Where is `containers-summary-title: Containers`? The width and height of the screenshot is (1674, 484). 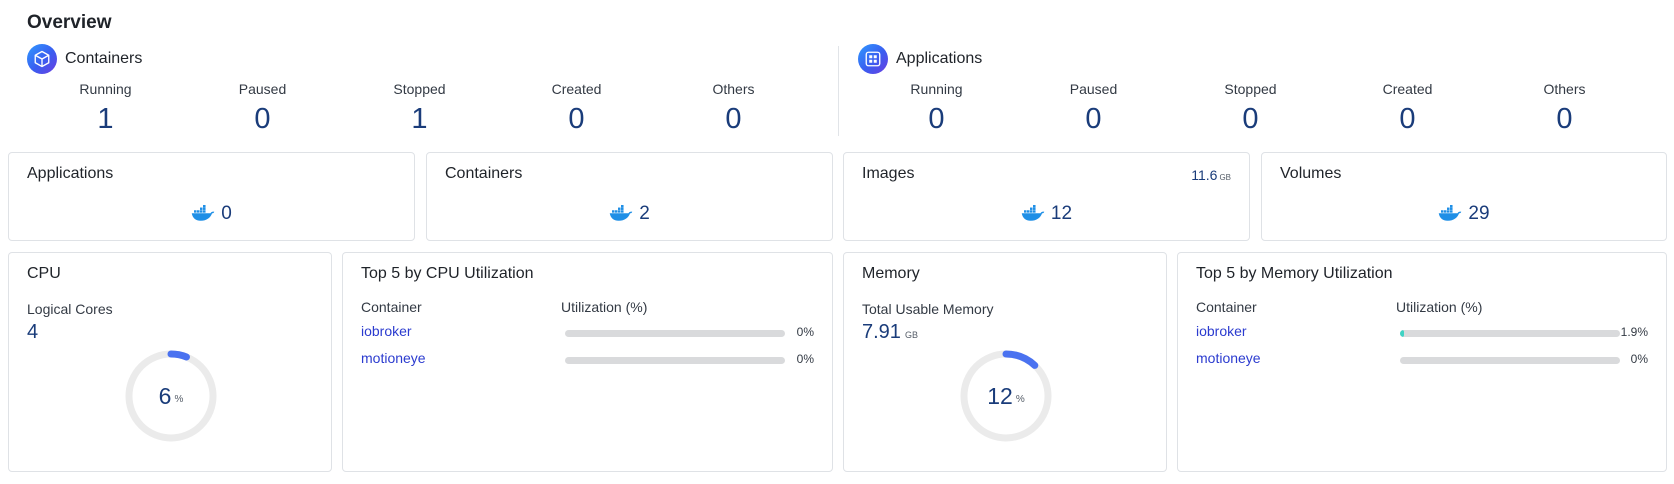 containers-summary-title: Containers is located at coordinates (104, 58).